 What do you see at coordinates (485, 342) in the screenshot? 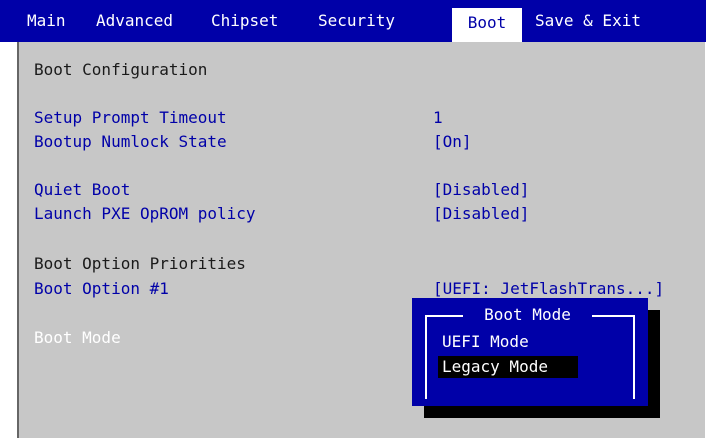
I see `popup-option-uefi-mode: UEFI Mode` at bounding box center [485, 342].